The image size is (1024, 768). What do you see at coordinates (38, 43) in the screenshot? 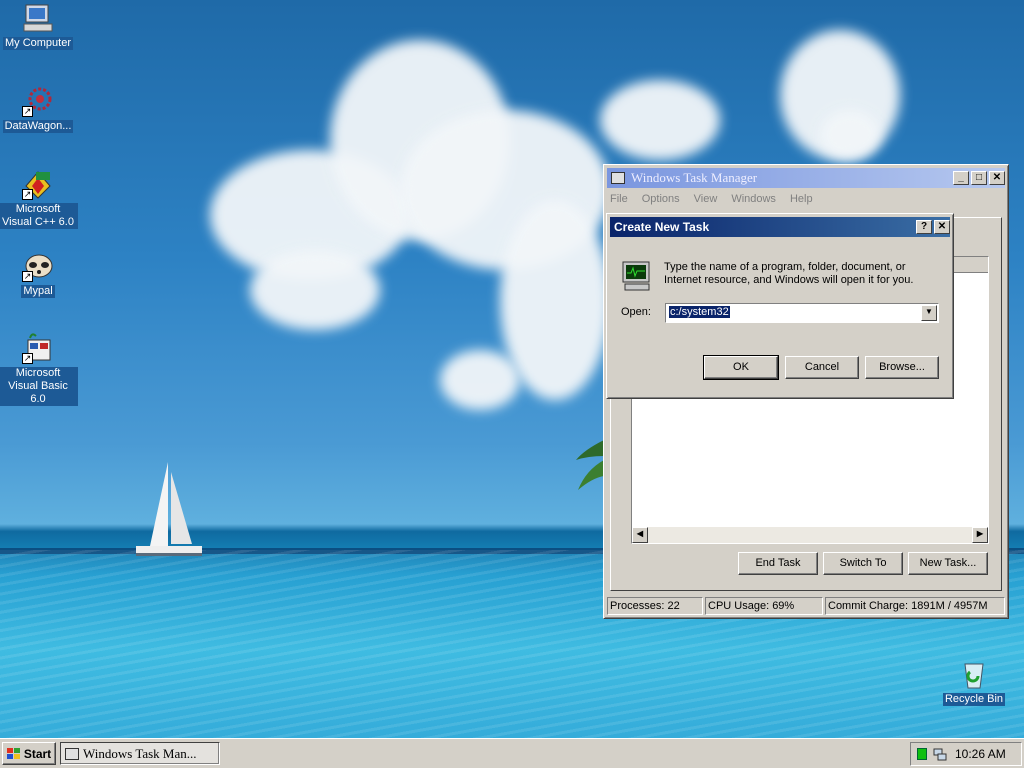
I see `icon-label: My Computer` at bounding box center [38, 43].